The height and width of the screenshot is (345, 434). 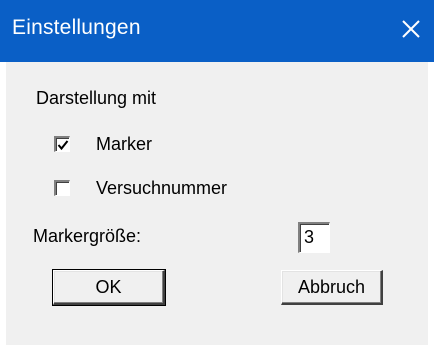 What do you see at coordinates (87, 236) in the screenshot?
I see `marker-size-label: Markergröße:` at bounding box center [87, 236].